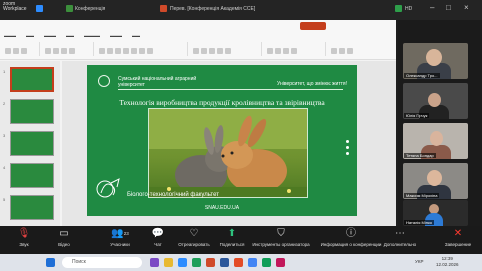 The image size is (482, 271). I want to click on zoom-app-icon, so click(39, 8).